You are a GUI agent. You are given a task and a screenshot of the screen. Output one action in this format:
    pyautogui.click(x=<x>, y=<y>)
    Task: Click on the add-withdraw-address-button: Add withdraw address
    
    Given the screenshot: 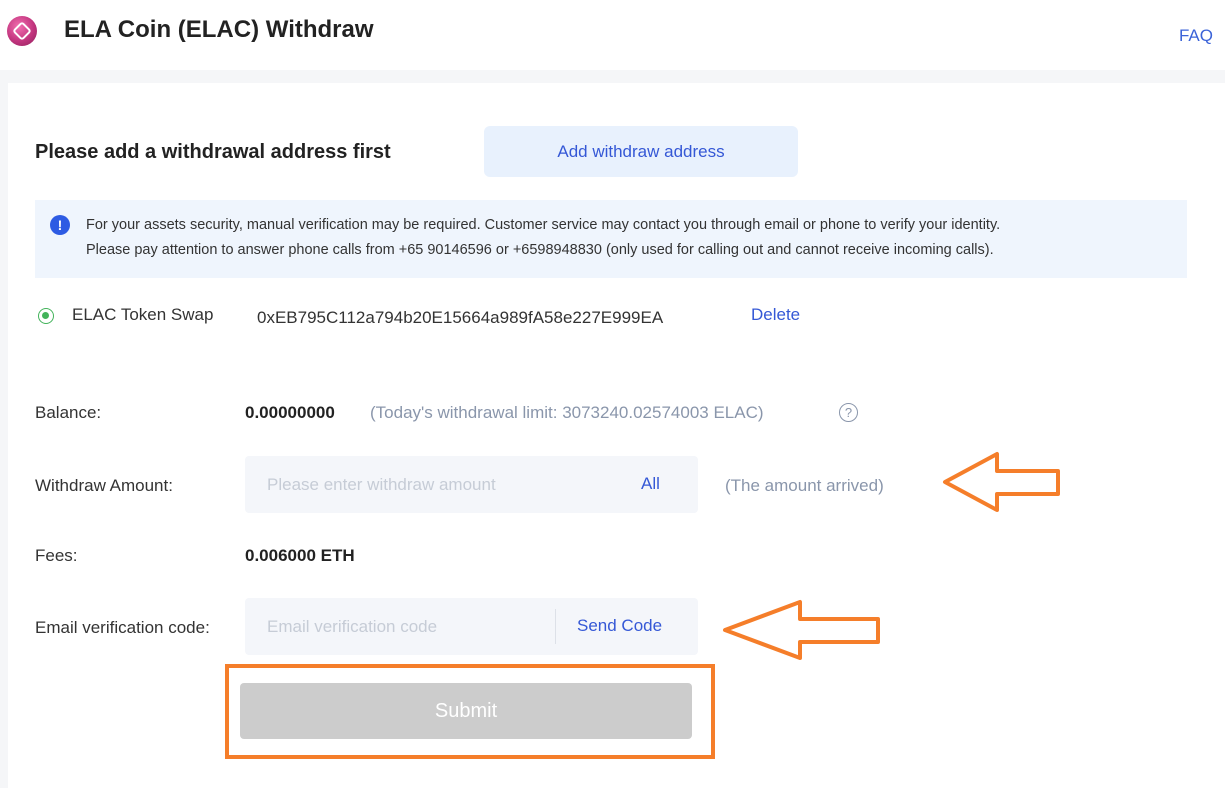 What is the action you would take?
    pyautogui.click(x=641, y=151)
    